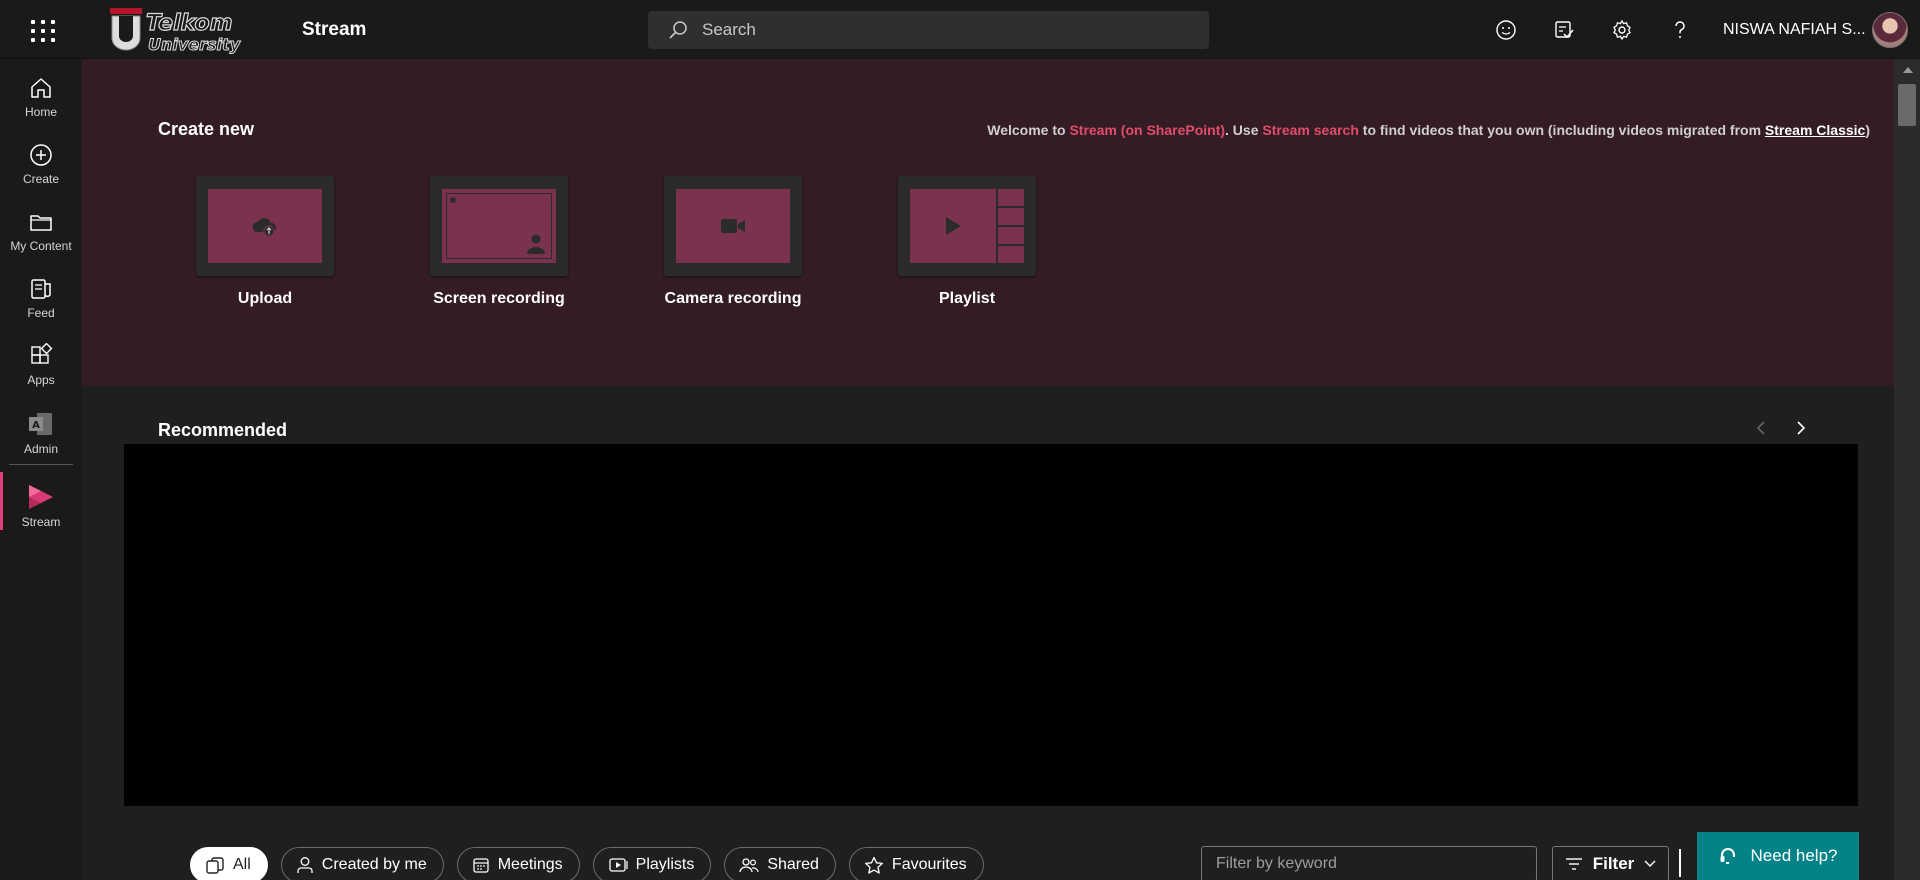  I want to click on pill-created-by-me: Created by me, so click(362, 863).